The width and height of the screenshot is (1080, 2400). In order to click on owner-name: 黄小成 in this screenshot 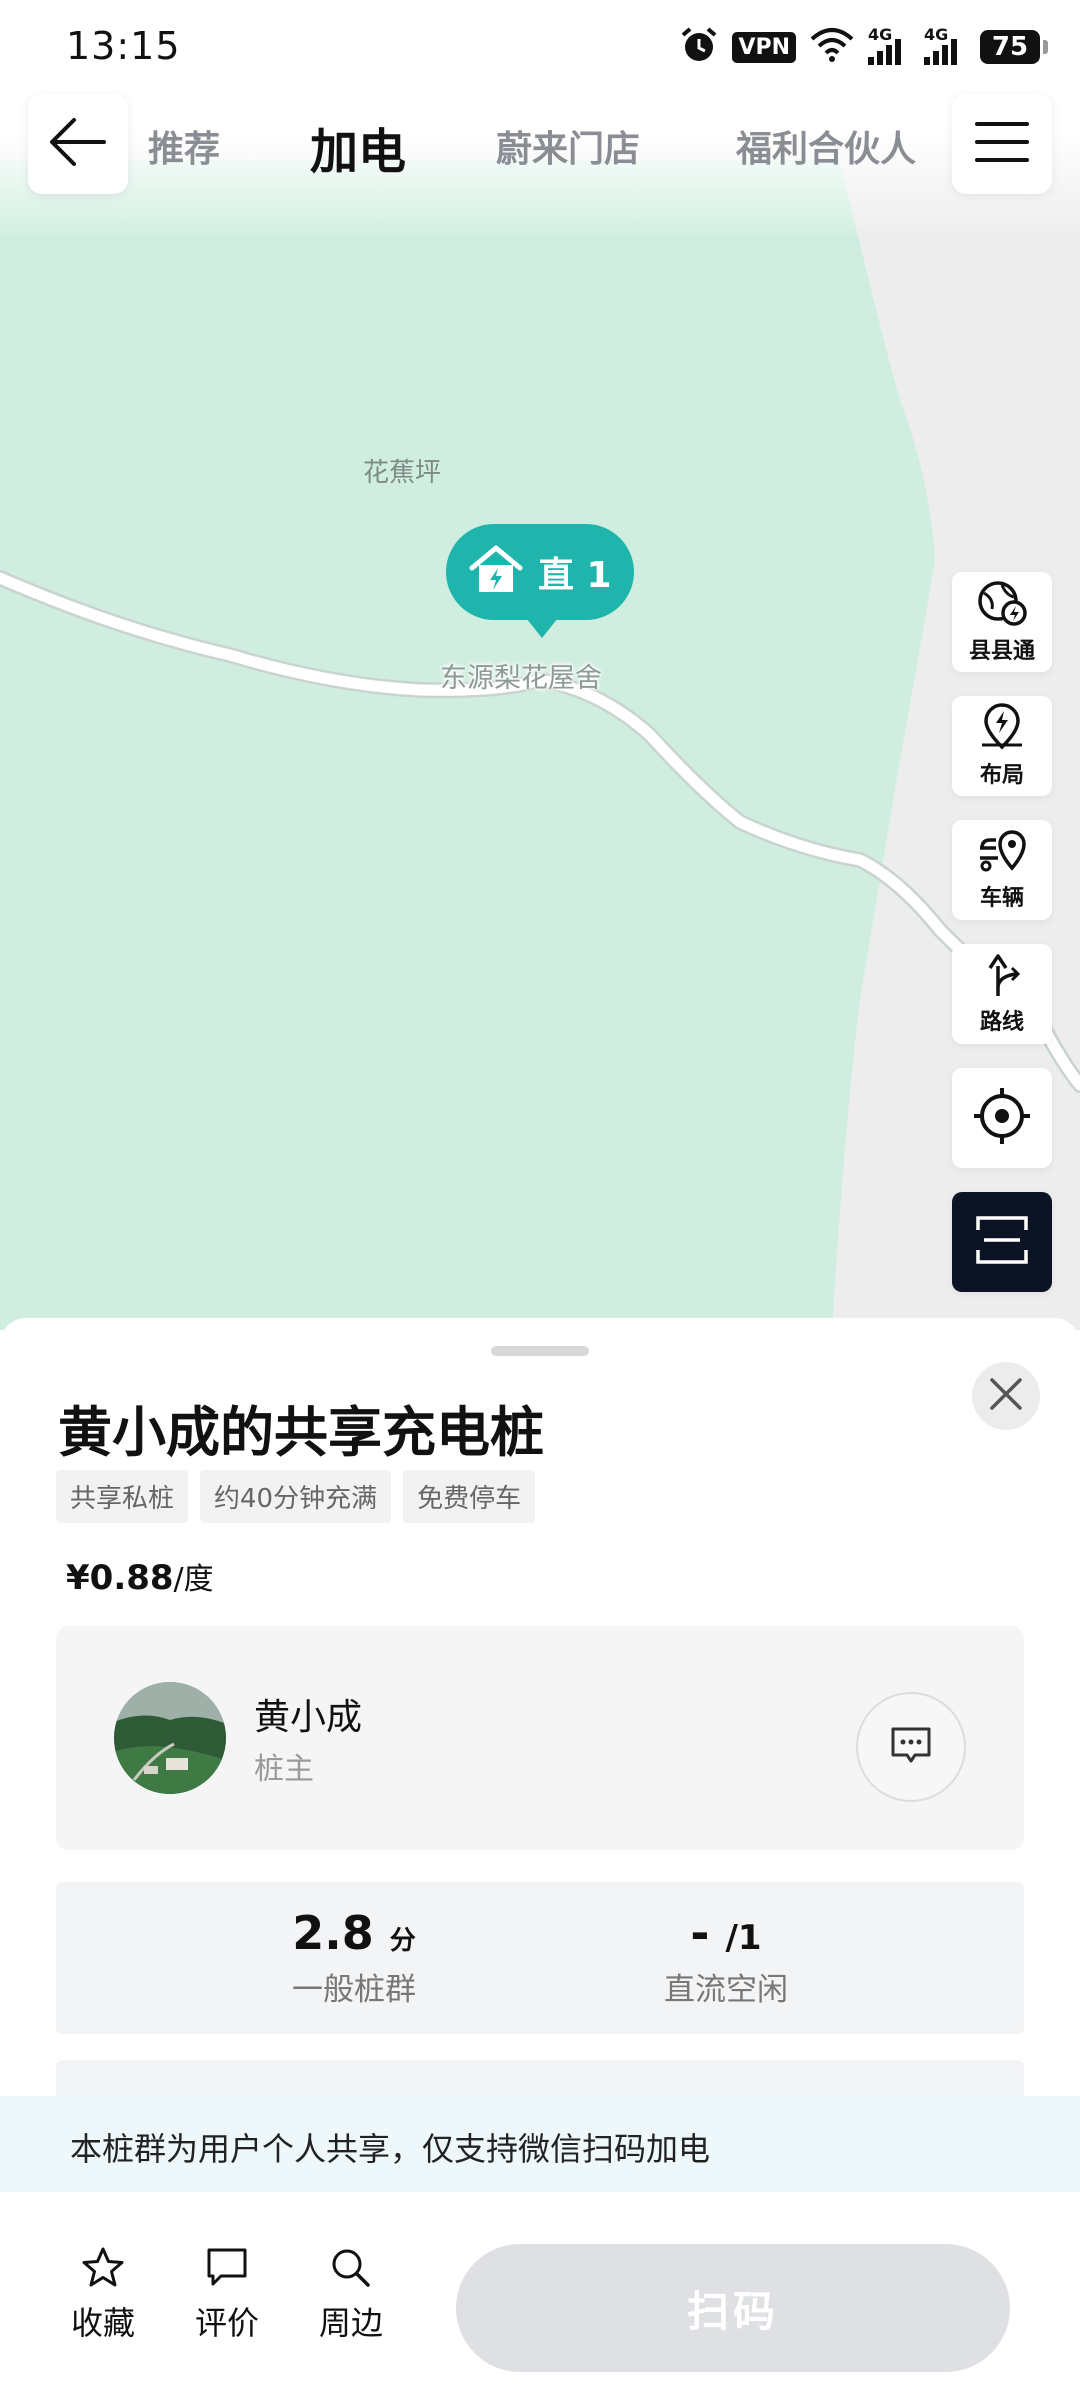, I will do `click(308, 1717)`.